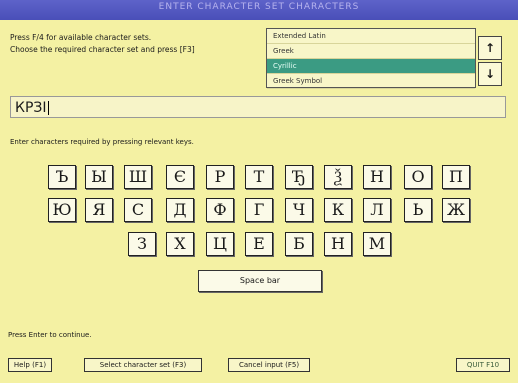 The image size is (518, 383). I want to click on key: О, so click(418, 177).